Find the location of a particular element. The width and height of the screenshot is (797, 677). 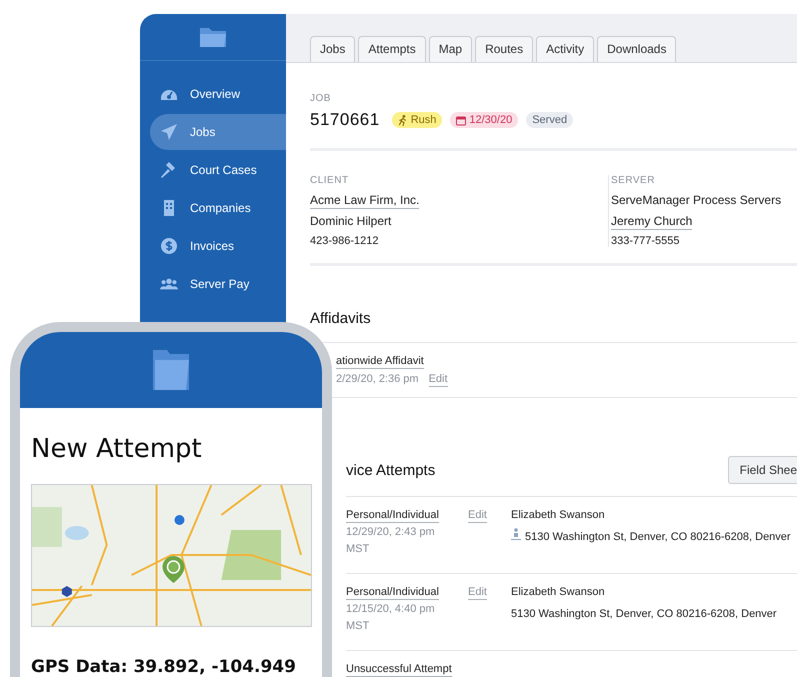

sidebar-item: Invoices is located at coordinates (218, 246).